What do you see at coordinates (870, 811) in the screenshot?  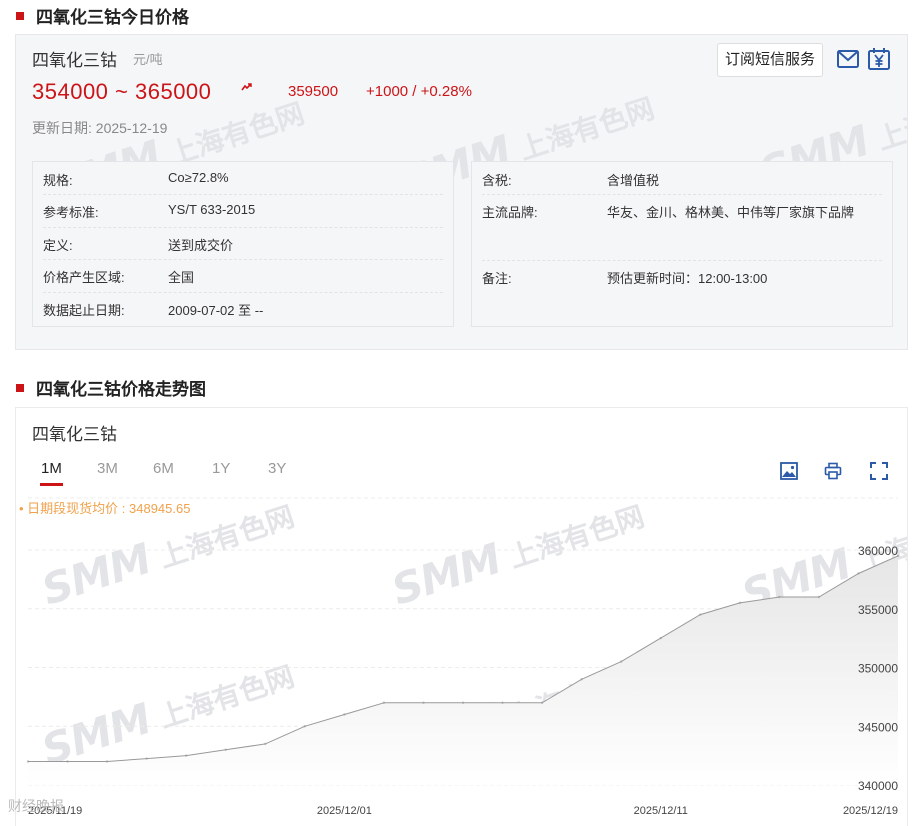 I see `x-tick-label: 2025/12/19` at bounding box center [870, 811].